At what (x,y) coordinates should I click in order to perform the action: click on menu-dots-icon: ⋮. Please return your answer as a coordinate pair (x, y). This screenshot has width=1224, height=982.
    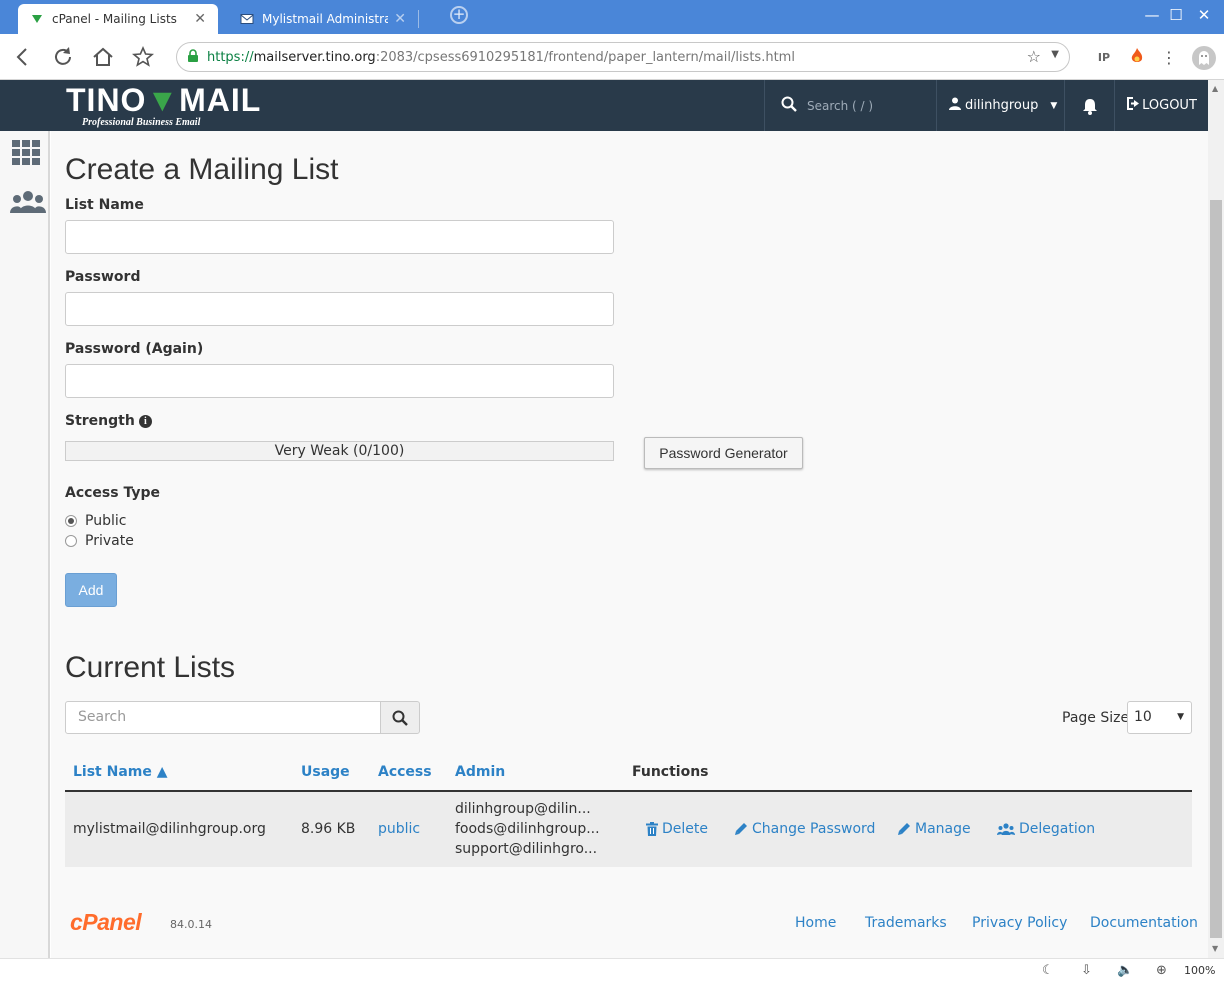
    Looking at the image, I should click on (1169, 58).